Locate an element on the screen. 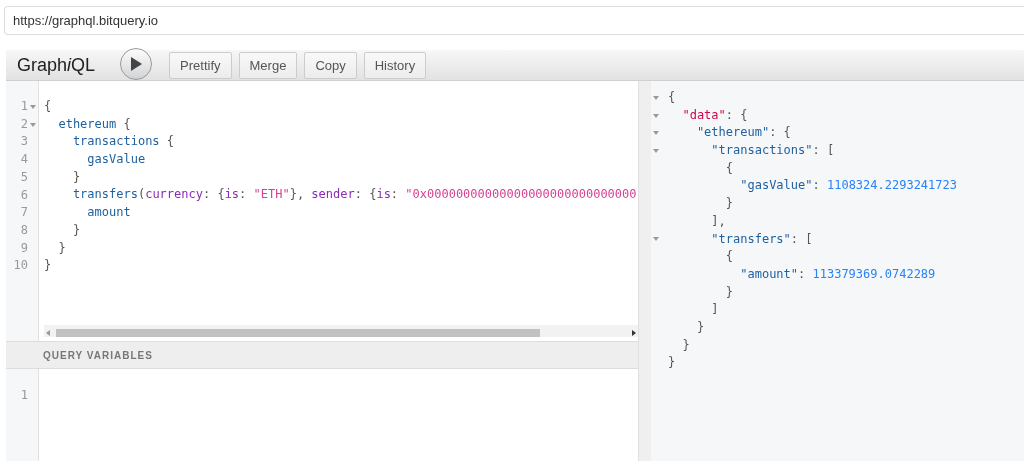  horizontal-scrollbar is located at coordinates (341, 331).